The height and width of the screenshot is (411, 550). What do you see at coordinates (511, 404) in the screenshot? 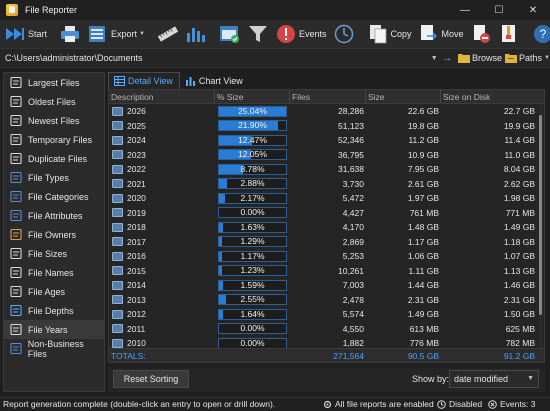
I see `events-status: Events: 3` at bounding box center [511, 404].